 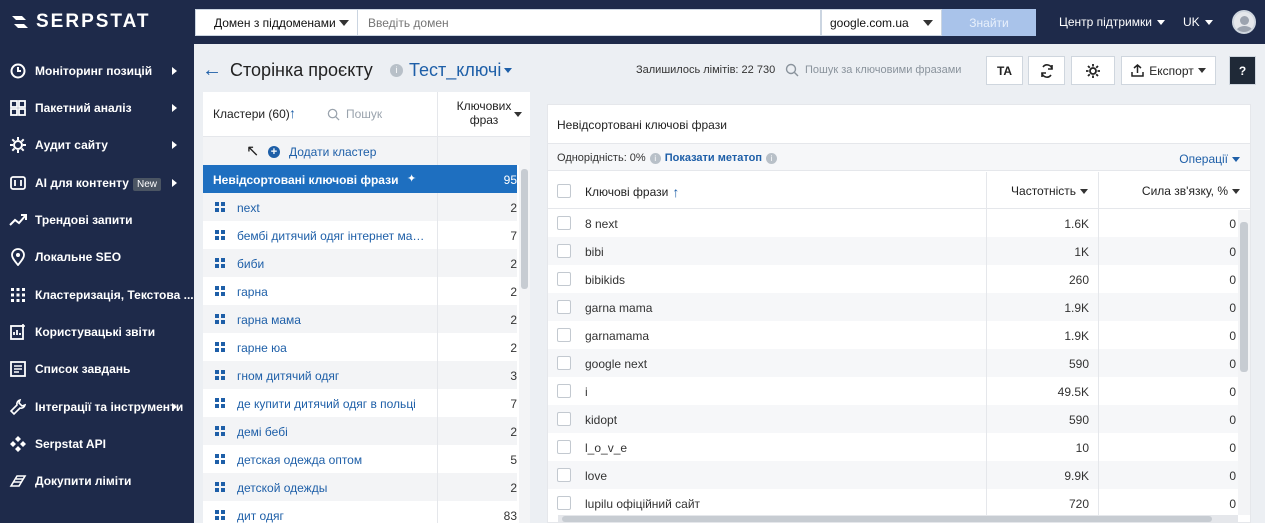 What do you see at coordinates (1042, 251) in the screenshot?
I see `frequency: 1K` at bounding box center [1042, 251].